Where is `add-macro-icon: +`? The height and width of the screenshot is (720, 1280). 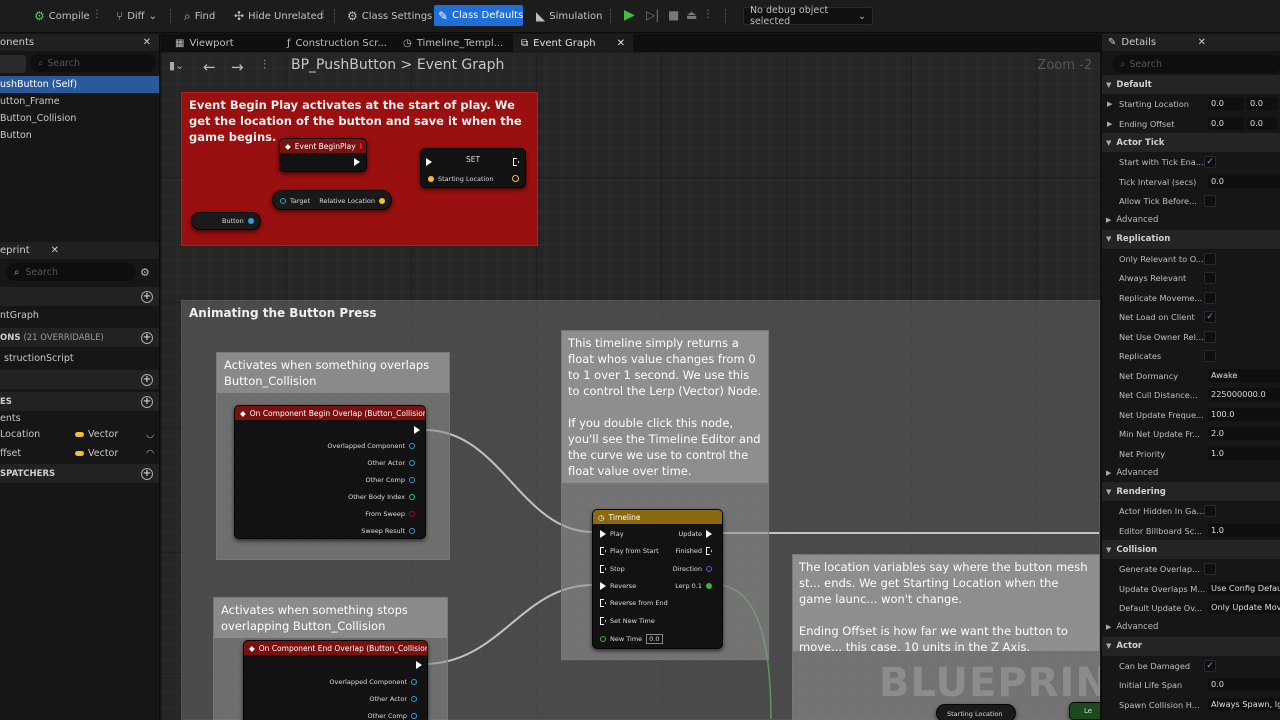 add-macro-icon: + is located at coordinates (147, 379).